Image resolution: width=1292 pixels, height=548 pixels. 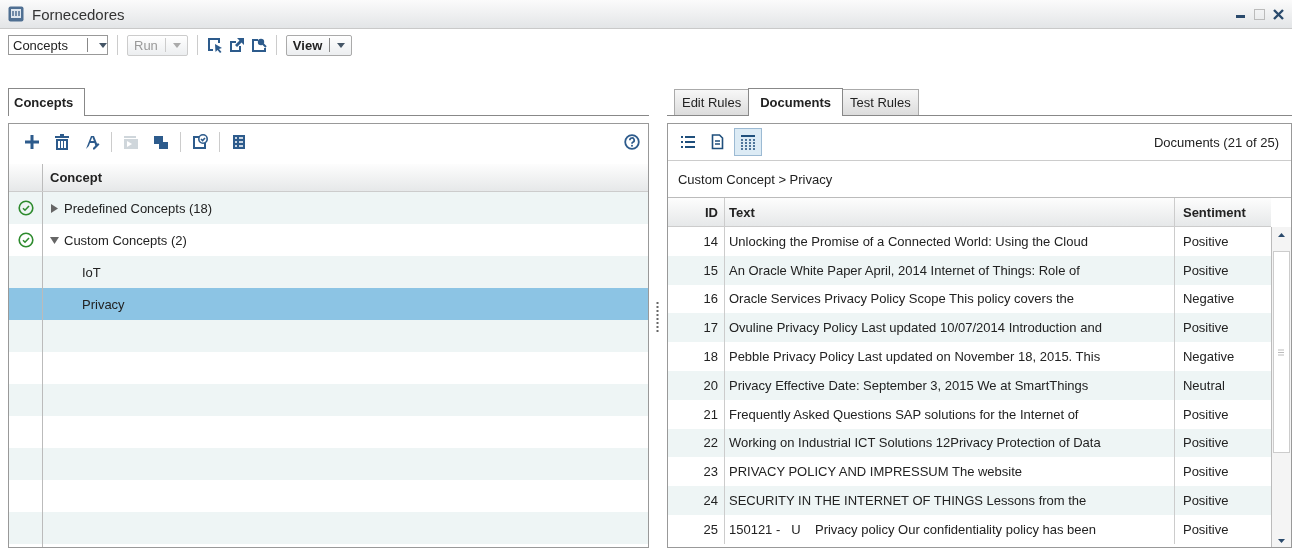 I want to click on concepts-dropdown: Concepts, so click(x=58, y=45).